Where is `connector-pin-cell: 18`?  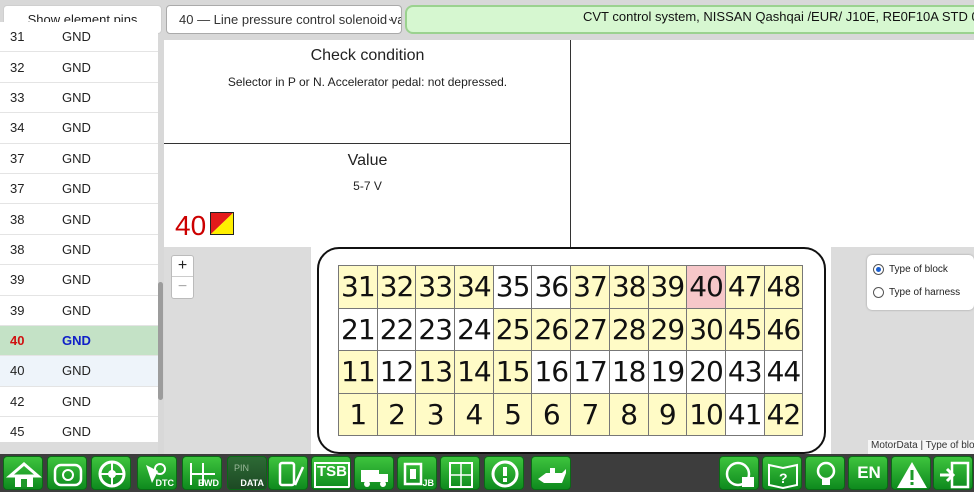 connector-pin-cell: 18 is located at coordinates (628, 372).